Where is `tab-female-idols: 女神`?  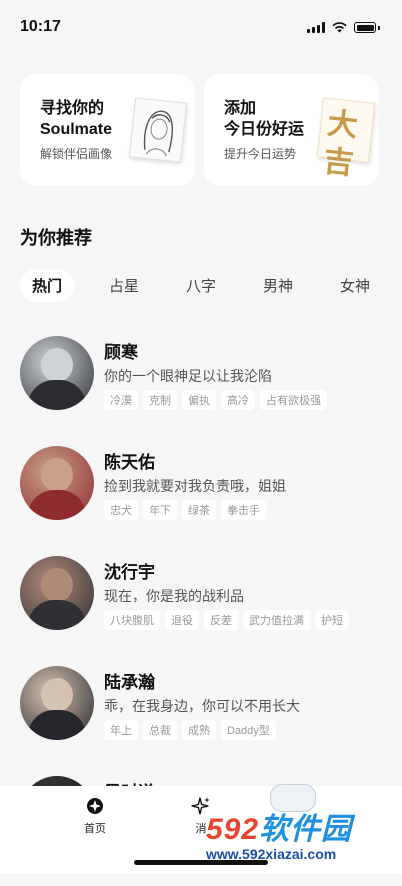
tab-female-idols: 女神 is located at coordinates (355, 285).